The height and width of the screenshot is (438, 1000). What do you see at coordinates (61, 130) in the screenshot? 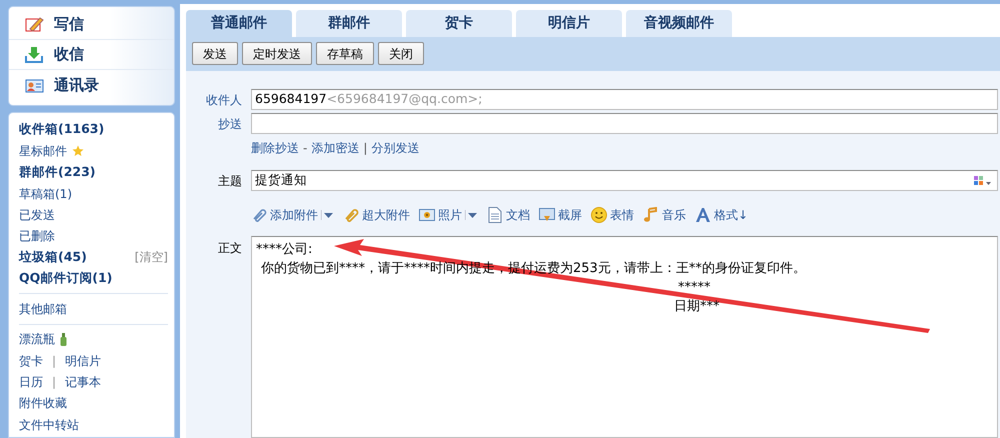
I see `folder-link: 收件箱(1163)` at bounding box center [61, 130].